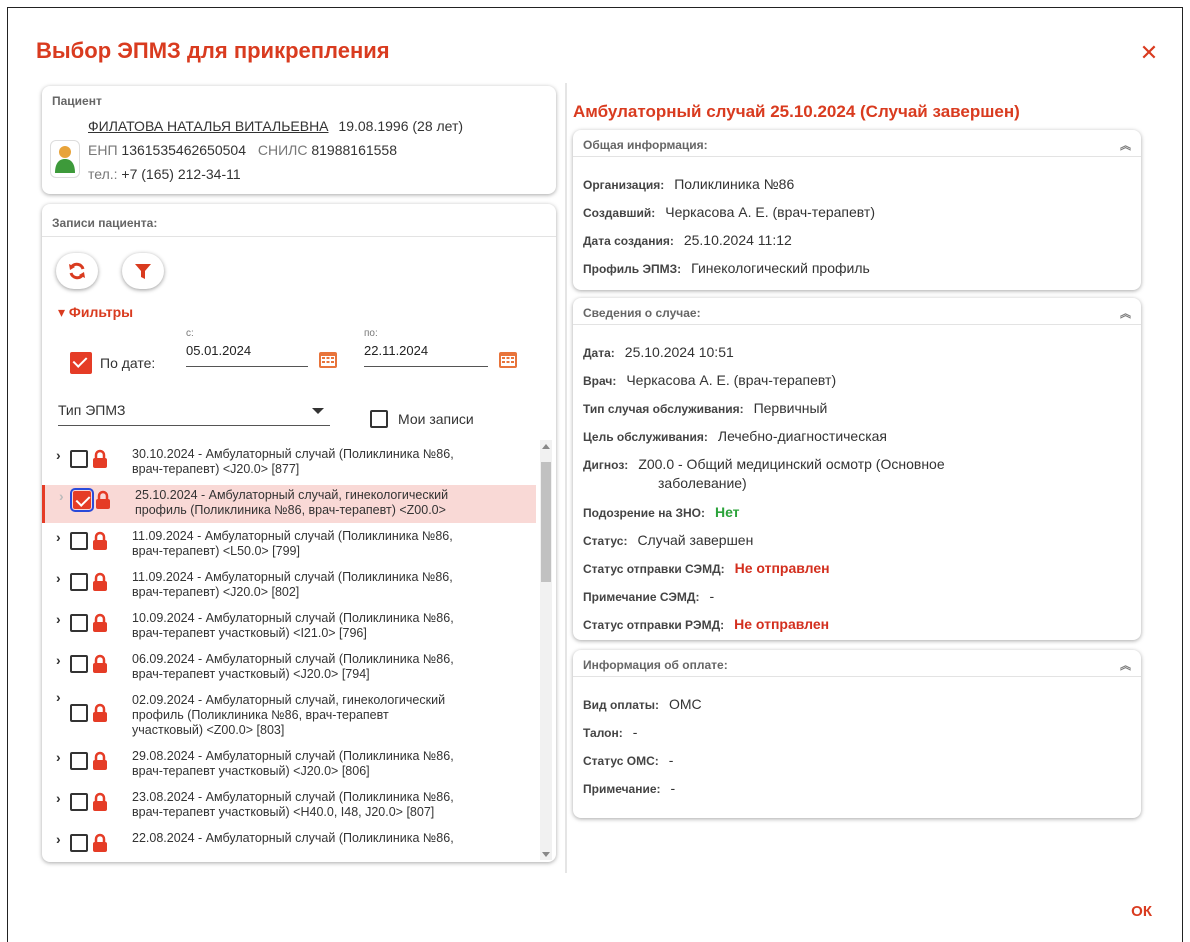 Image resolution: width=1190 pixels, height=942 pixels. I want to click on patient-name-link: ФИЛАТОВА НАТАЛЬЯ ВИТАЛЬЕВНА, so click(208, 126).